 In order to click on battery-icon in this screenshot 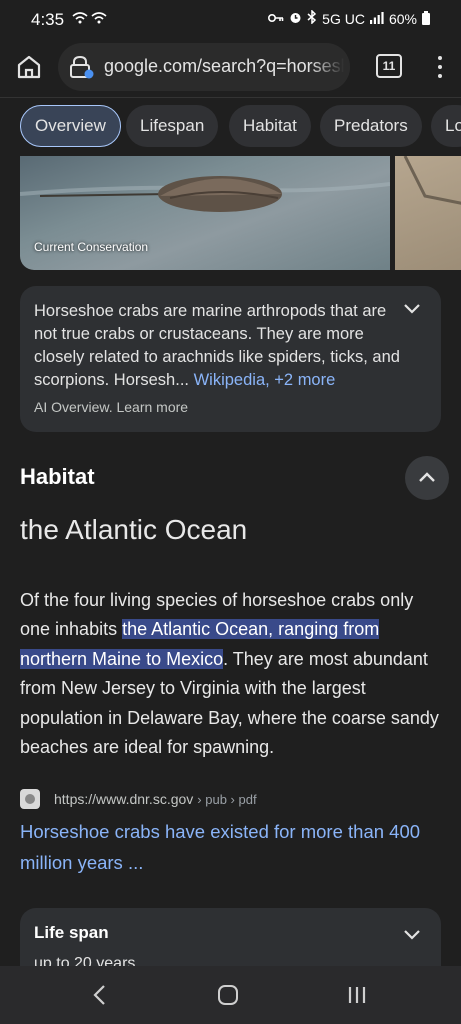, I will do `click(426, 17)`.